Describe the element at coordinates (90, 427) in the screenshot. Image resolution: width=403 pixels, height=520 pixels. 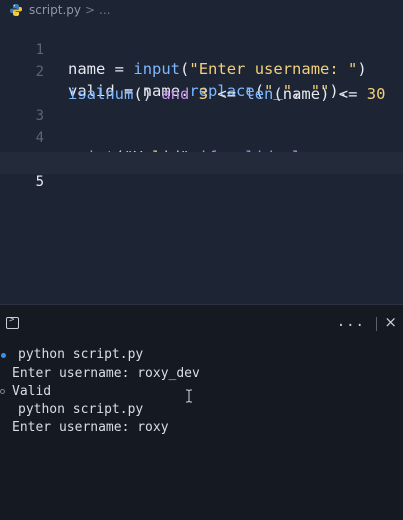
I see `terminal-line: Enter username: roxy` at that location.